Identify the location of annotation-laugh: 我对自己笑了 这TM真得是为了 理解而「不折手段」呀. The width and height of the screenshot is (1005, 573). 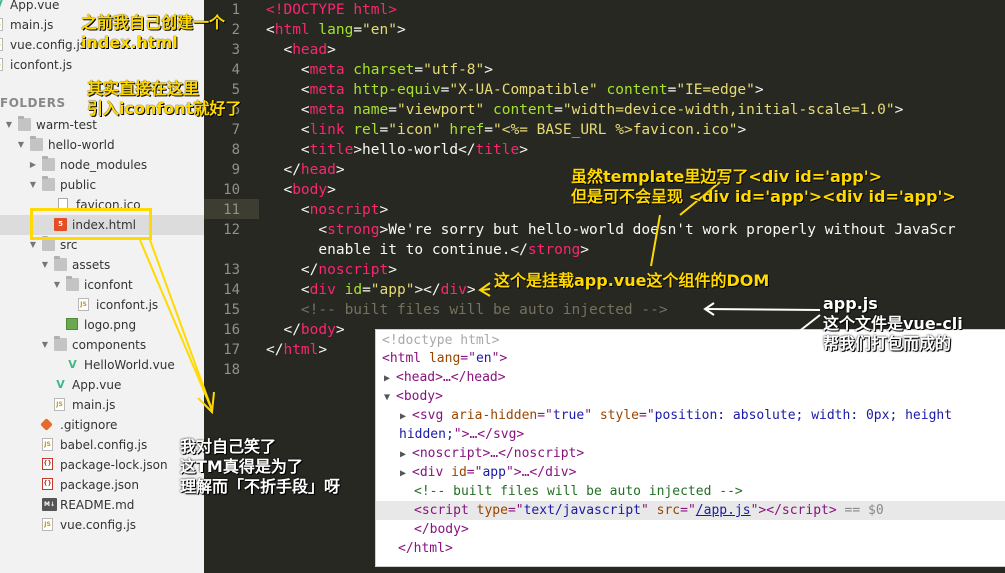
(260, 466).